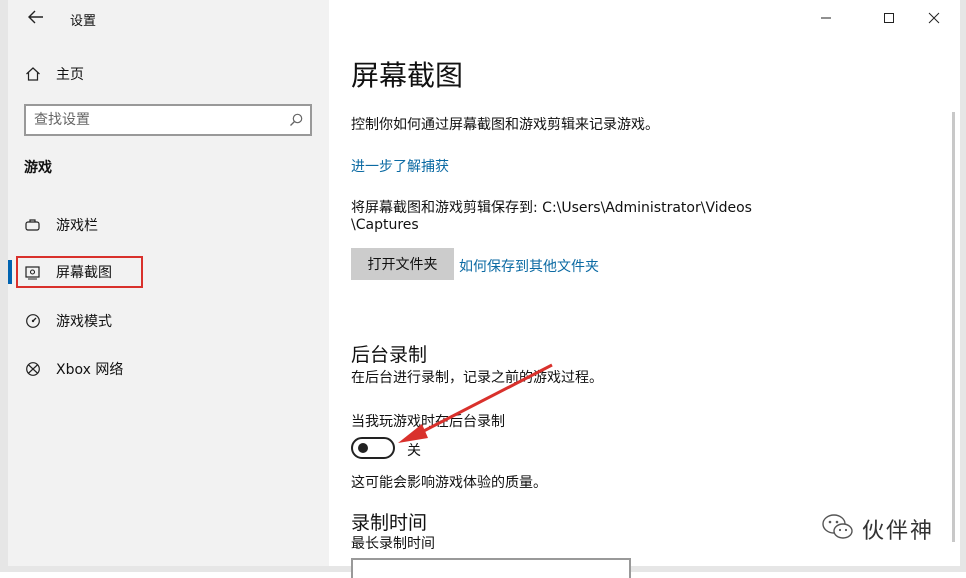  What do you see at coordinates (889, 18) in the screenshot?
I see `maximize-icon` at bounding box center [889, 18].